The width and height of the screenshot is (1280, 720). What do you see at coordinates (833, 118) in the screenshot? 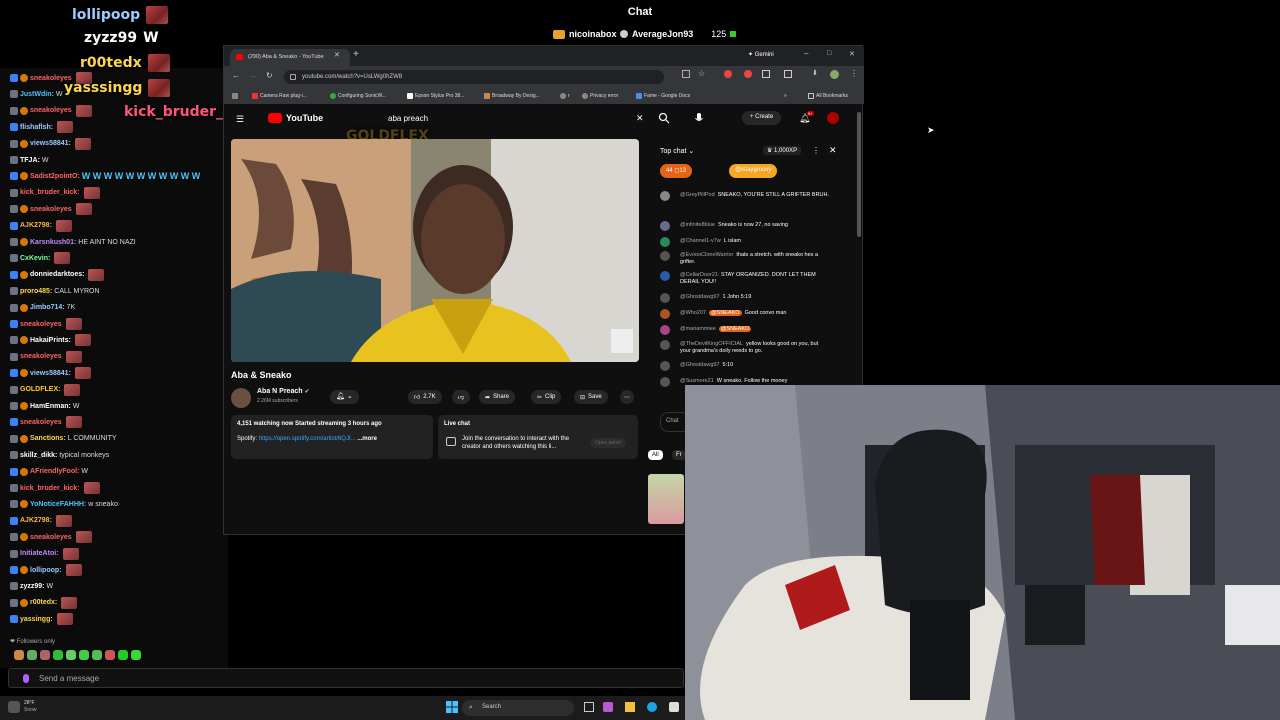
I see `account-avatar` at bounding box center [833, 118].